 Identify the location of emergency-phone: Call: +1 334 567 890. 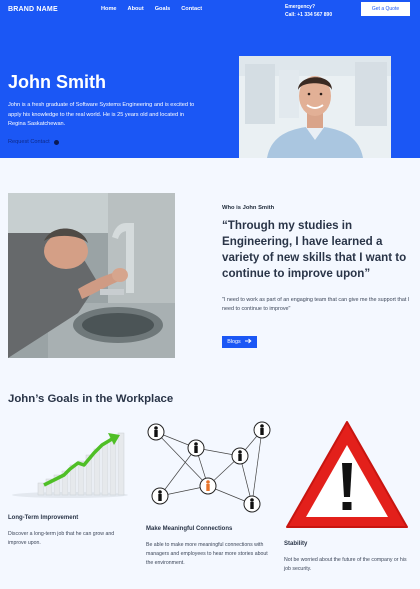
(309, 15).